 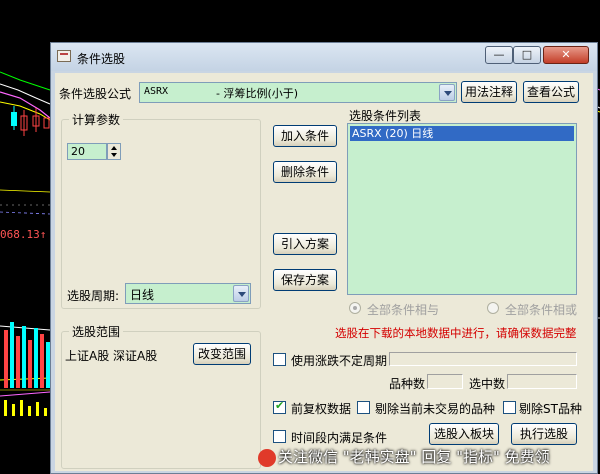 I want to click on execute-select-button: 执行选股, so click(x=544, y=434).